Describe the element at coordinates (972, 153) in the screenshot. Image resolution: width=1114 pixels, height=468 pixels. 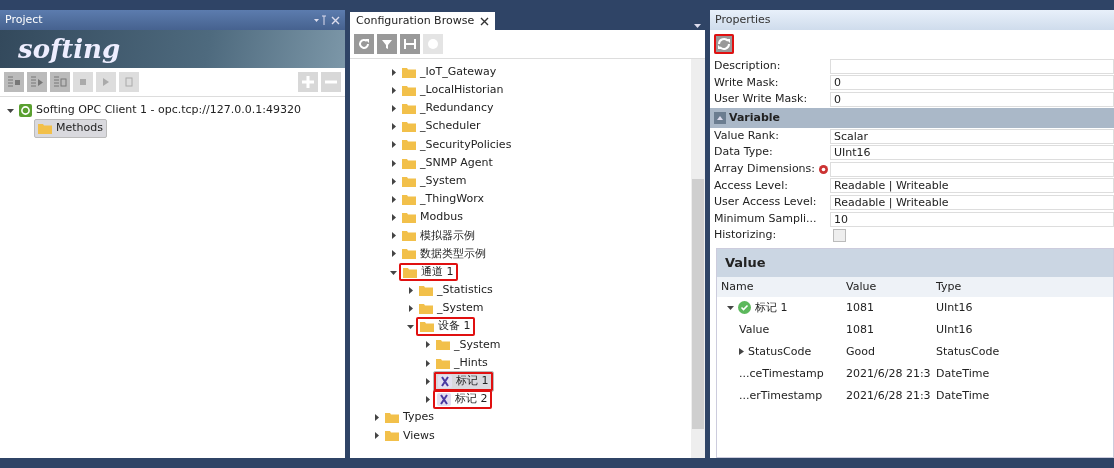
I see `property-value-field: UInt16` at that location.